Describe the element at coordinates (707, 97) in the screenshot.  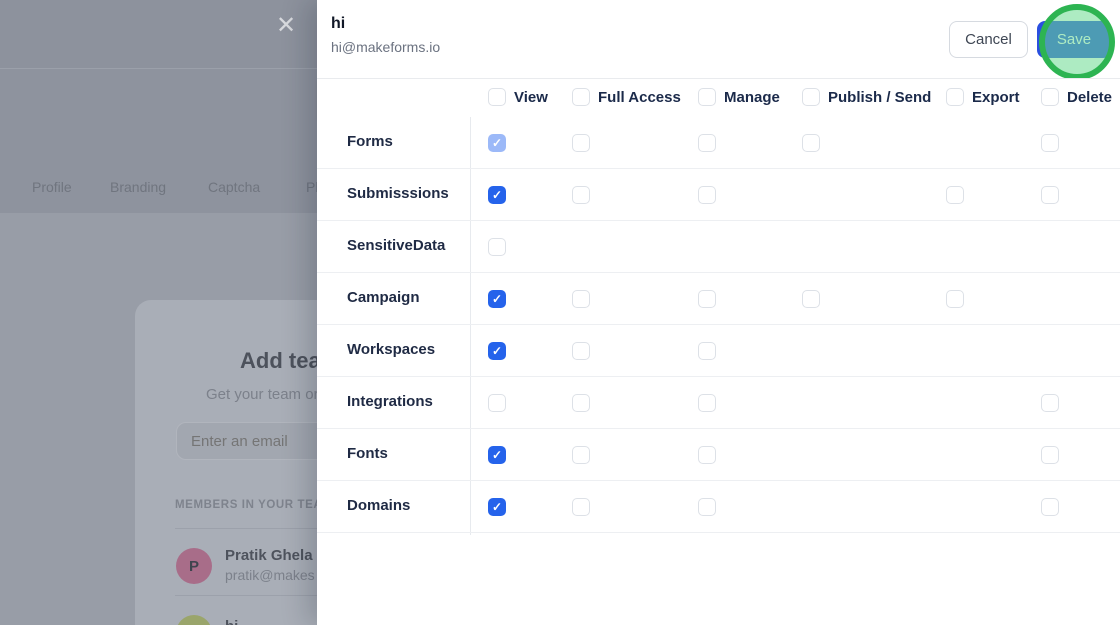
I see `checkbox-column-manage` at that location.